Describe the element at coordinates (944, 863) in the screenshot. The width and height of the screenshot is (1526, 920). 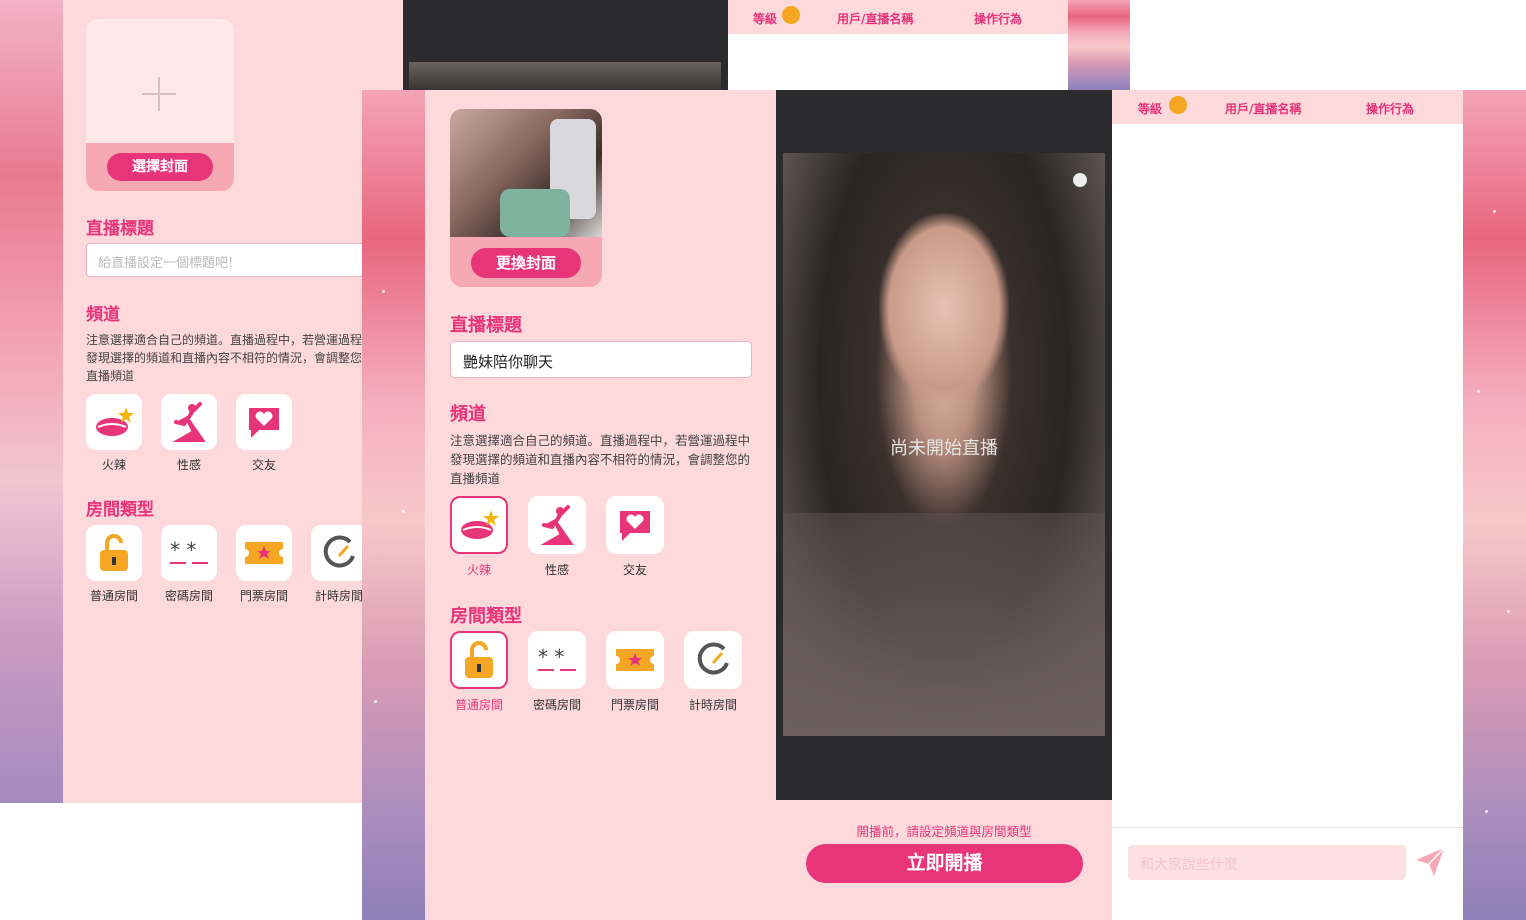
I see `start-live-button: 立即開播` at that location.